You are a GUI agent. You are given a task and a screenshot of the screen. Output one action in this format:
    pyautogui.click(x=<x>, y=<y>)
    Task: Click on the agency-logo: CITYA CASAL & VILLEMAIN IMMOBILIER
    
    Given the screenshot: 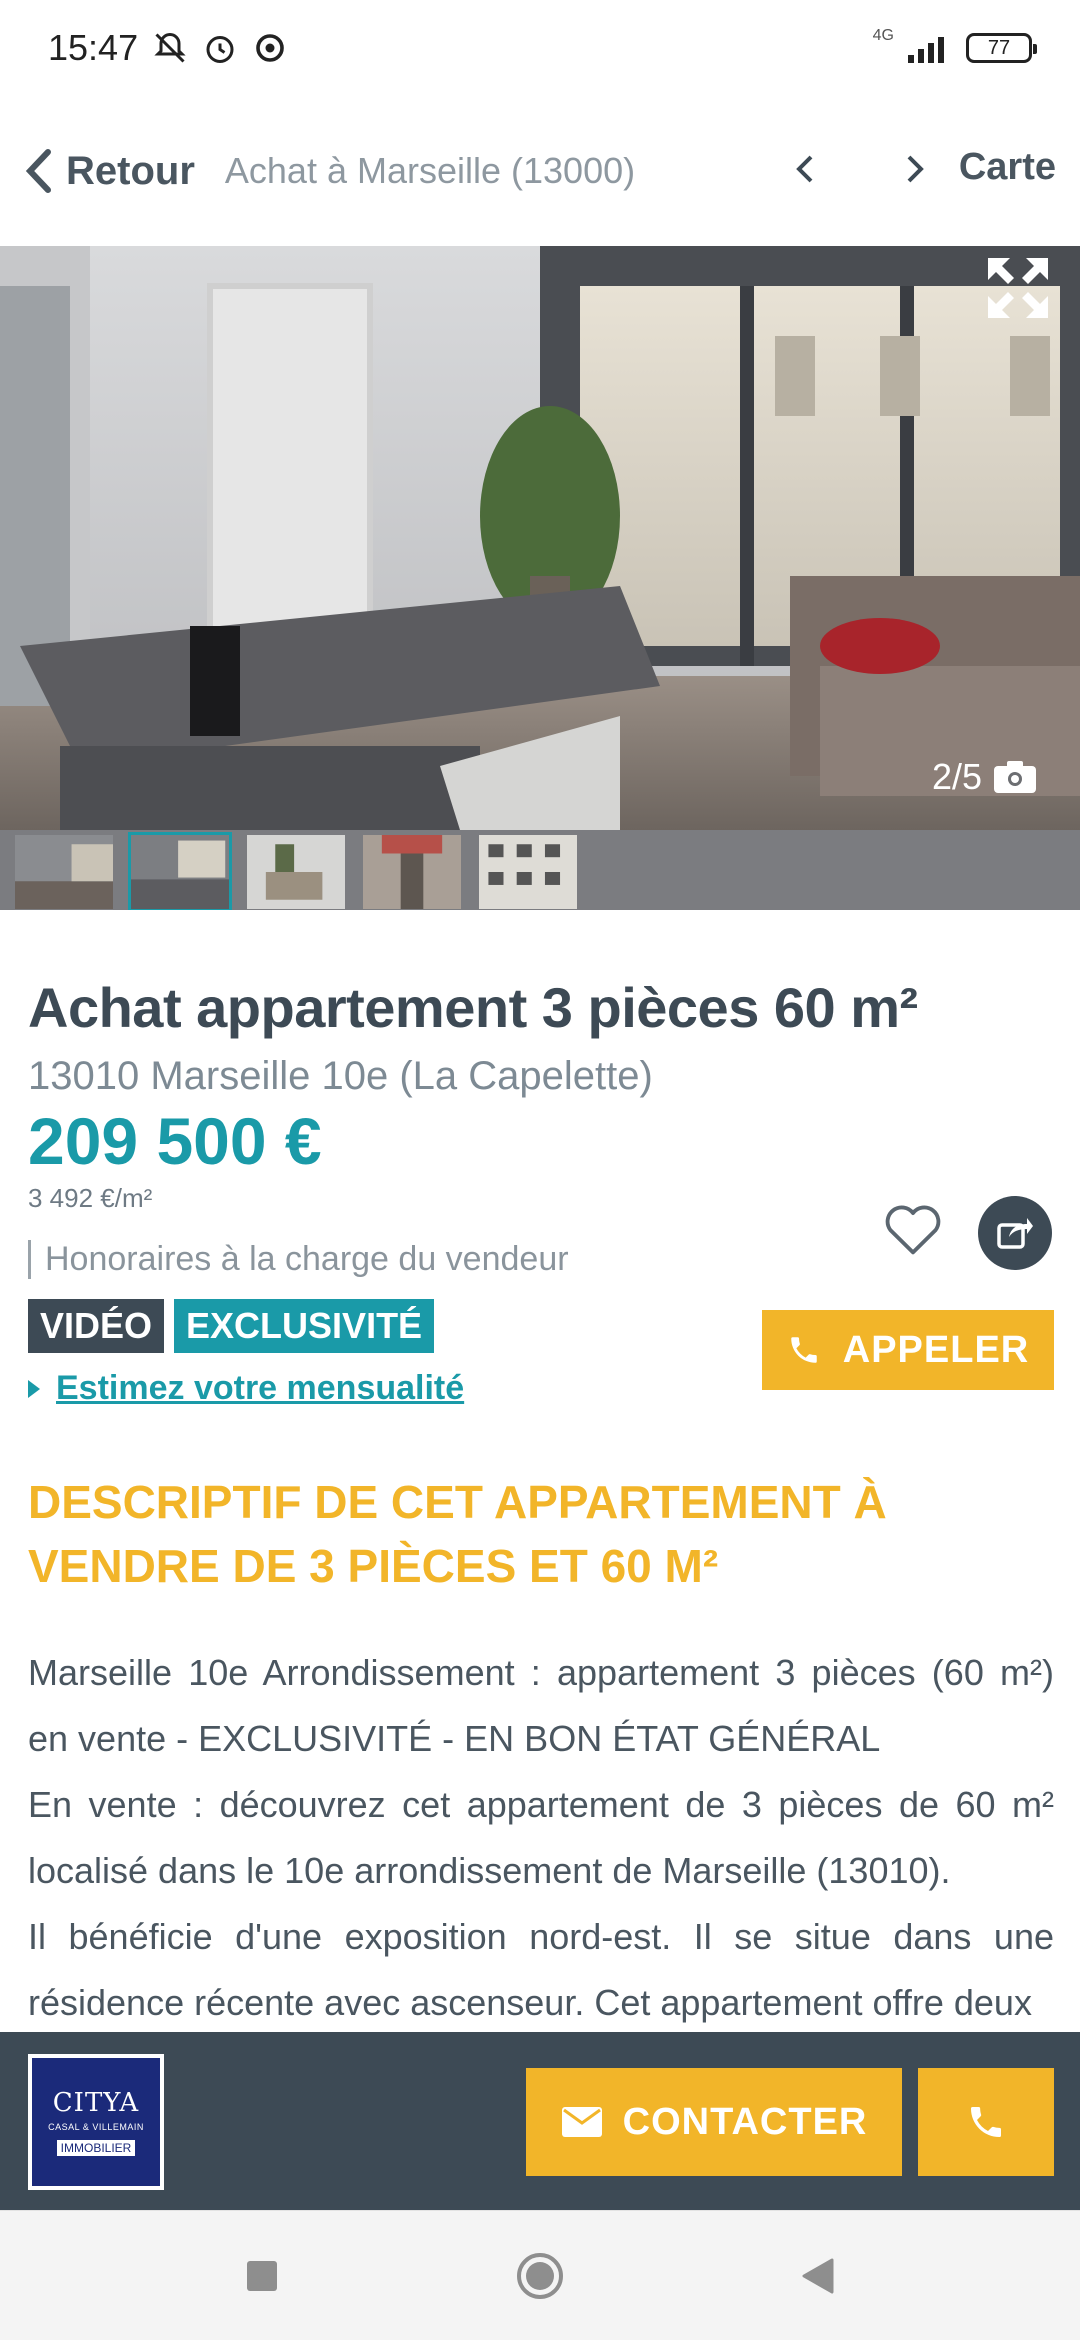 What is the action you would take?
    pyautogui.click(x=96, y=2122)
    